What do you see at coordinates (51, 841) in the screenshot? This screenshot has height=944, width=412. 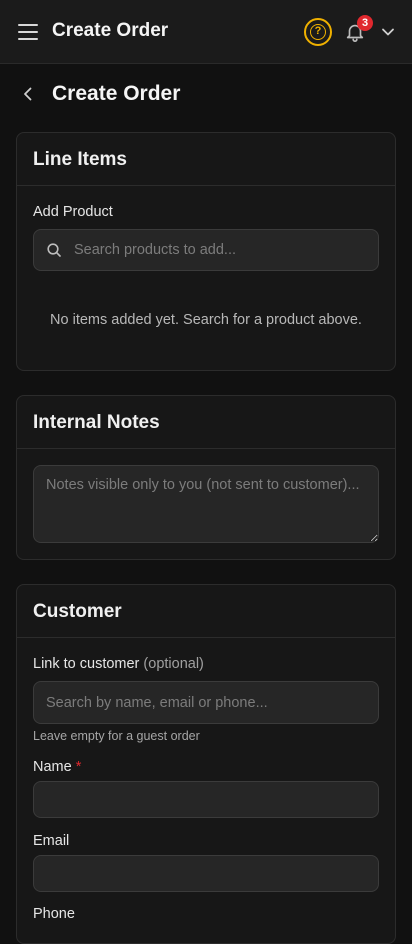 I see `email-label: Email` at bounding box center [51, 841].